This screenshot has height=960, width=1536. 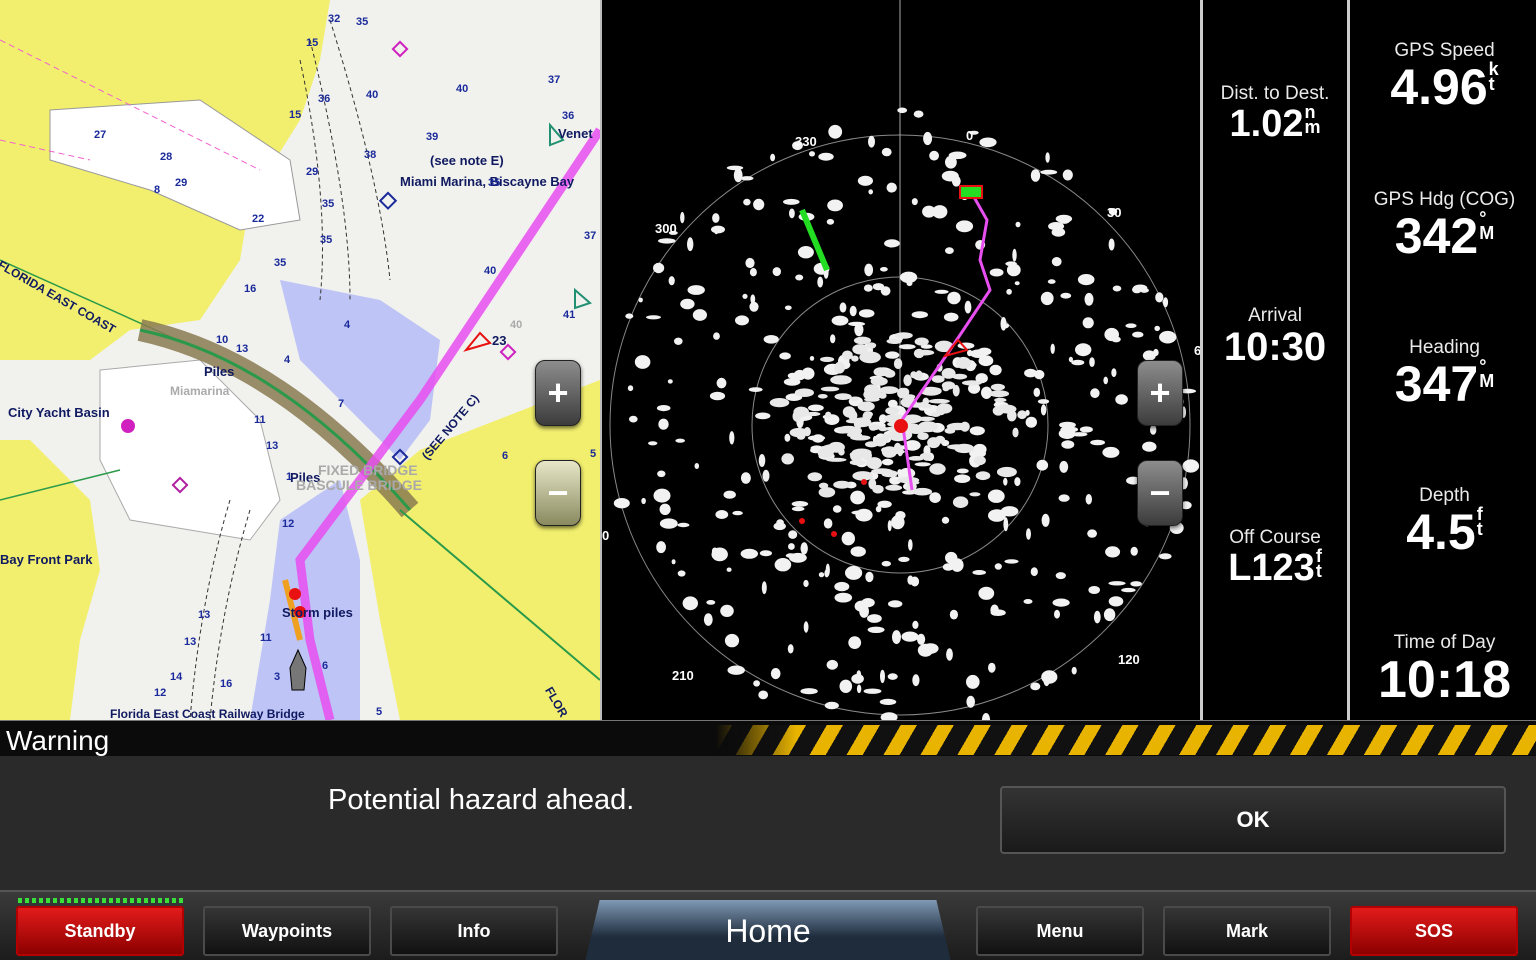 I want to click on speed-unit-bot: t, so click(x=1491, y=84).